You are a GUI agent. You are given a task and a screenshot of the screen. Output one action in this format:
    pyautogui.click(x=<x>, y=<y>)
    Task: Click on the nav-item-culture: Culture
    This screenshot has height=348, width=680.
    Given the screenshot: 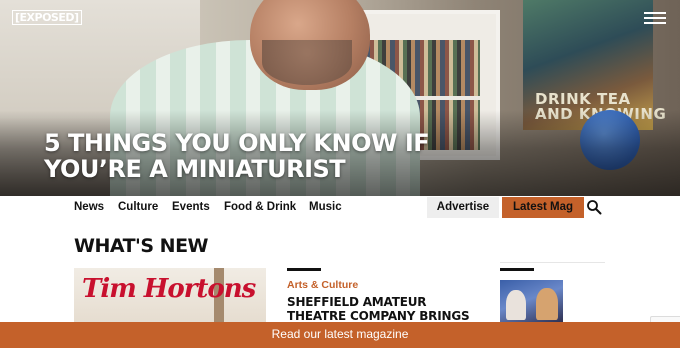 What is the action you would take?
    pyautogui.click(x=138, y=207)
    